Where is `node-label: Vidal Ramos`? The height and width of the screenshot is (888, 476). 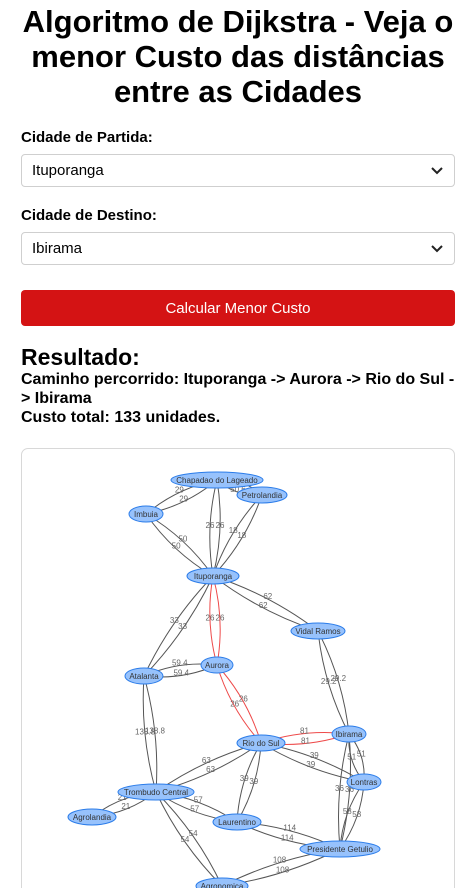 node-label: Vidal Ramos is located at coordinates (317, 631).